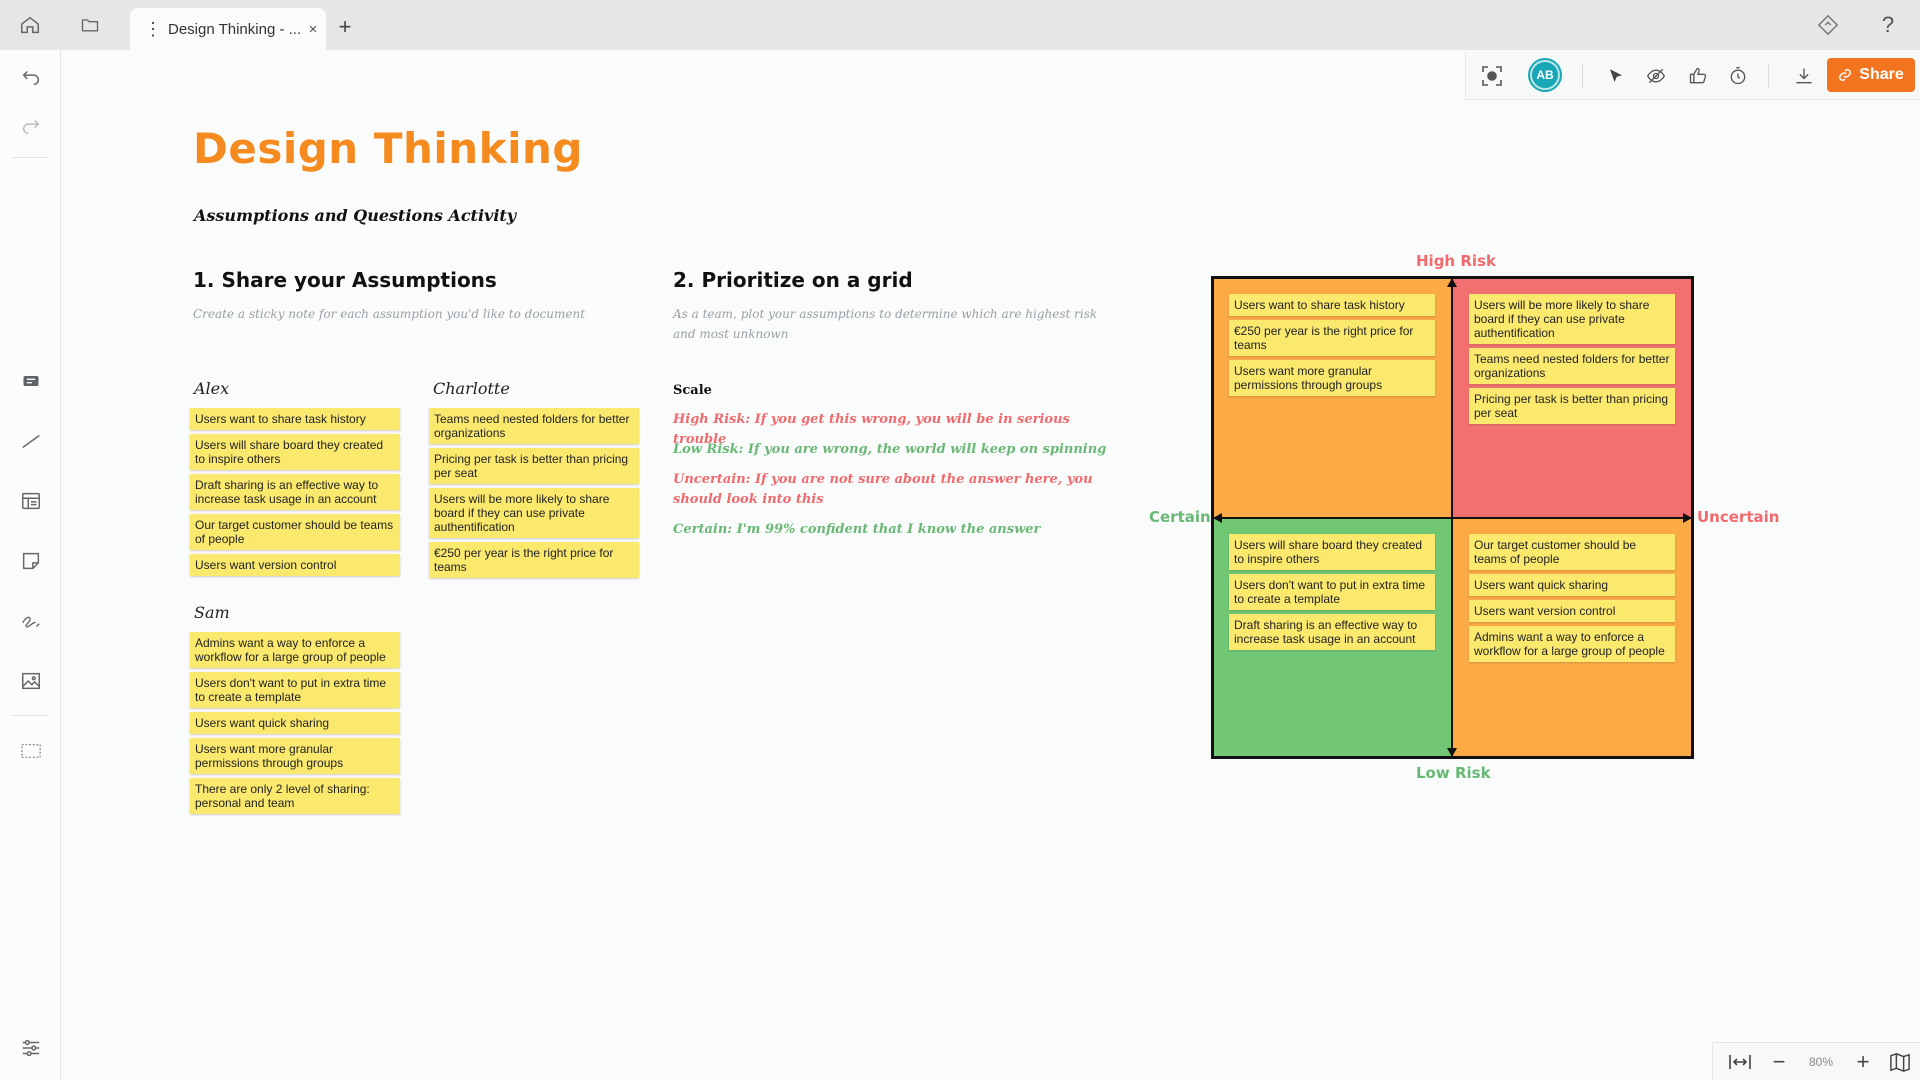 The height and width of the screenshot is (1080, 1920). I want to click on arrow-left-icon, so click(1217, 518).